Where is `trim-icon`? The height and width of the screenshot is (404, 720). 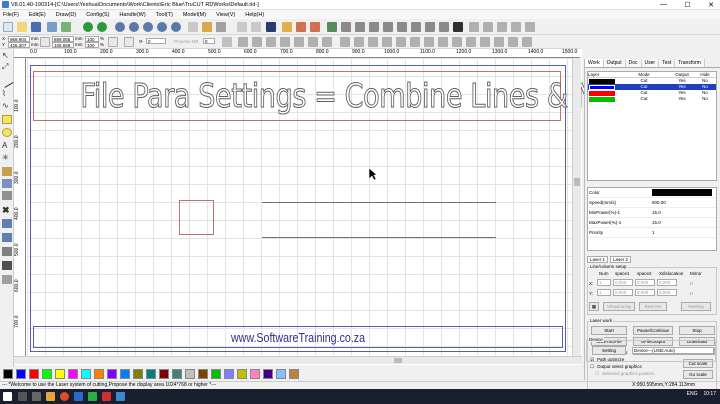 trim-icon is located at coordinates (374, 27).